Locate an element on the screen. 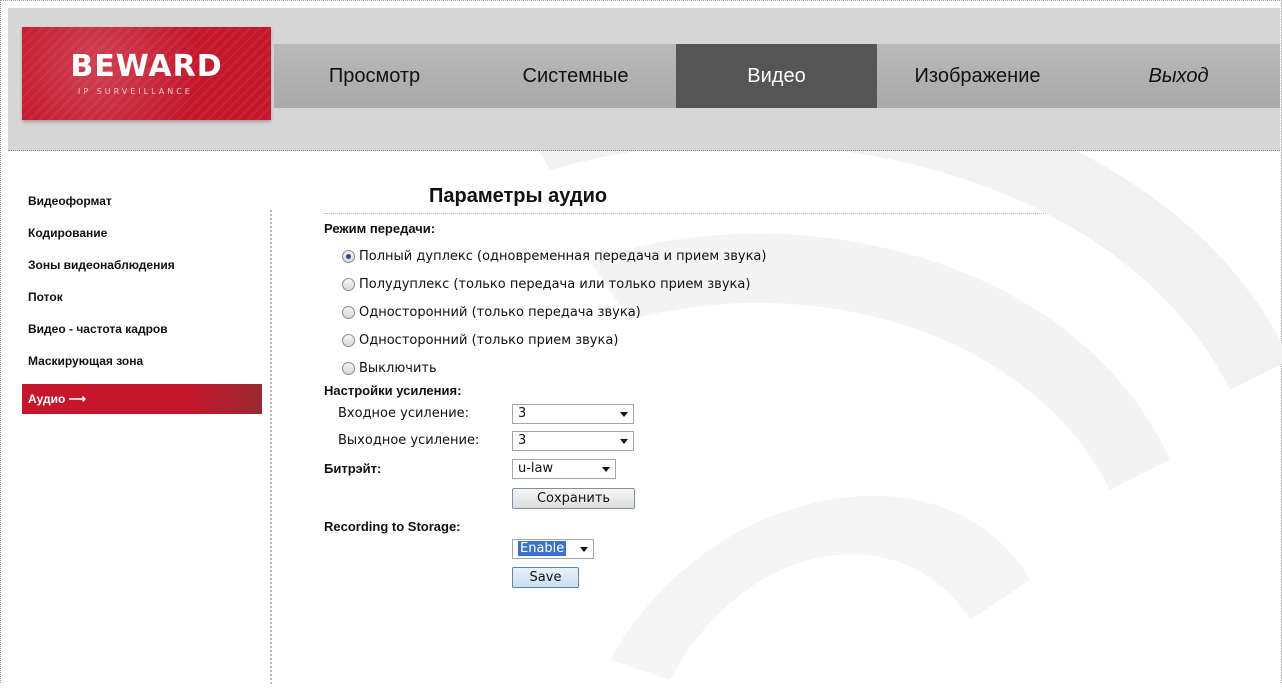 The image size is (1282, 700). logo-subtitle: IP SURVEILLANCE is located at coordinates (135, 91).